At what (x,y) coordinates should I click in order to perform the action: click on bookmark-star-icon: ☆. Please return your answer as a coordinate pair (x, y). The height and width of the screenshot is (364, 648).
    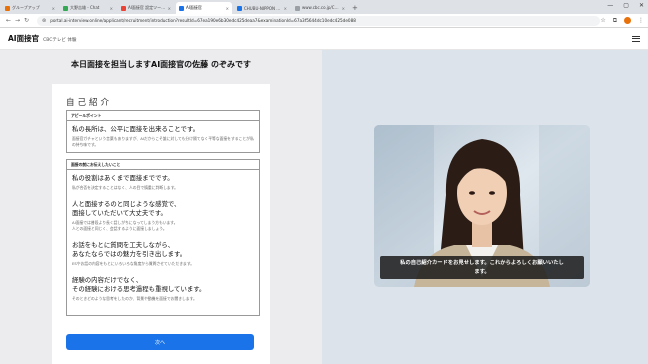
    Looking at the image, I should click on (602, 20).